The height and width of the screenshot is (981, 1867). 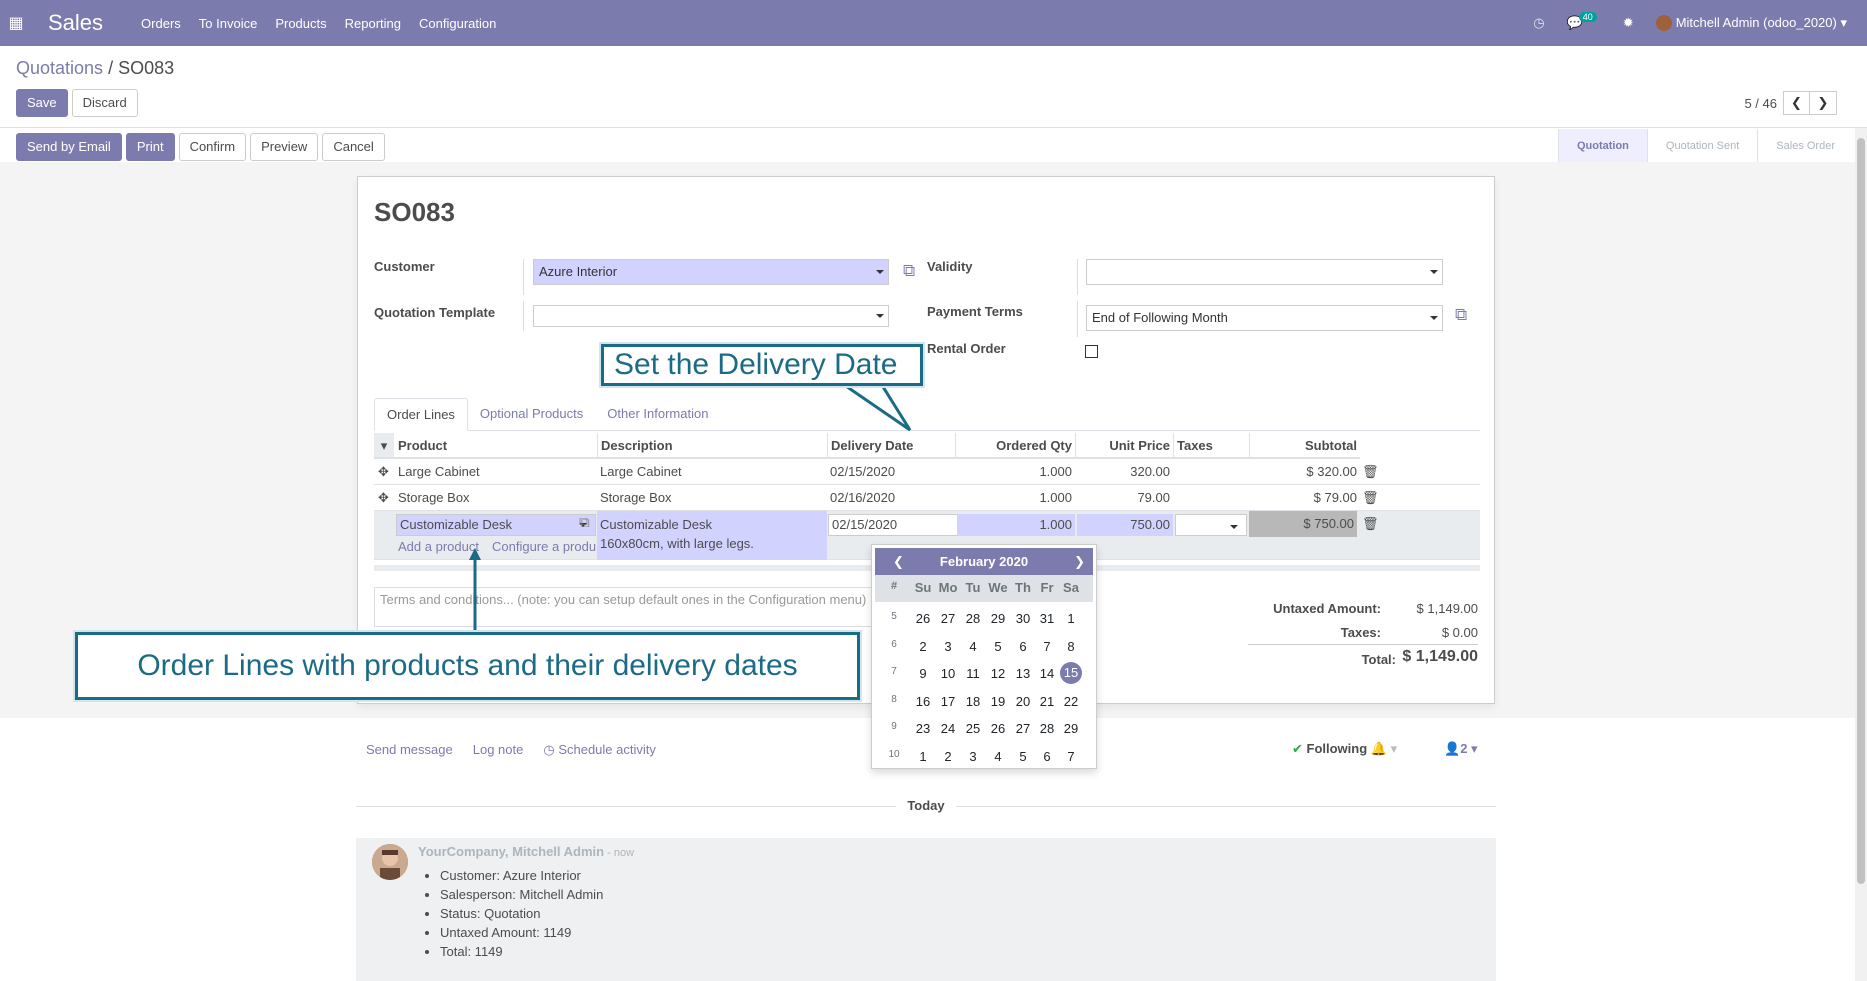 What do you see at coordinates (300, 23) in the screenshot?
I see `menu-products: Products` at bounding box center [300, 23].